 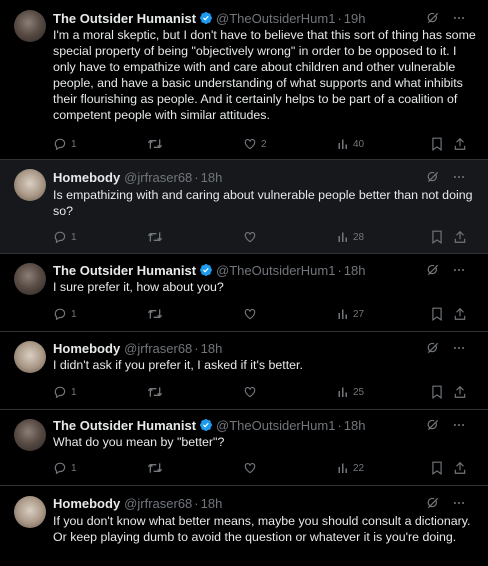 I want to click on like-button: 2, so click(x=255, y=144).